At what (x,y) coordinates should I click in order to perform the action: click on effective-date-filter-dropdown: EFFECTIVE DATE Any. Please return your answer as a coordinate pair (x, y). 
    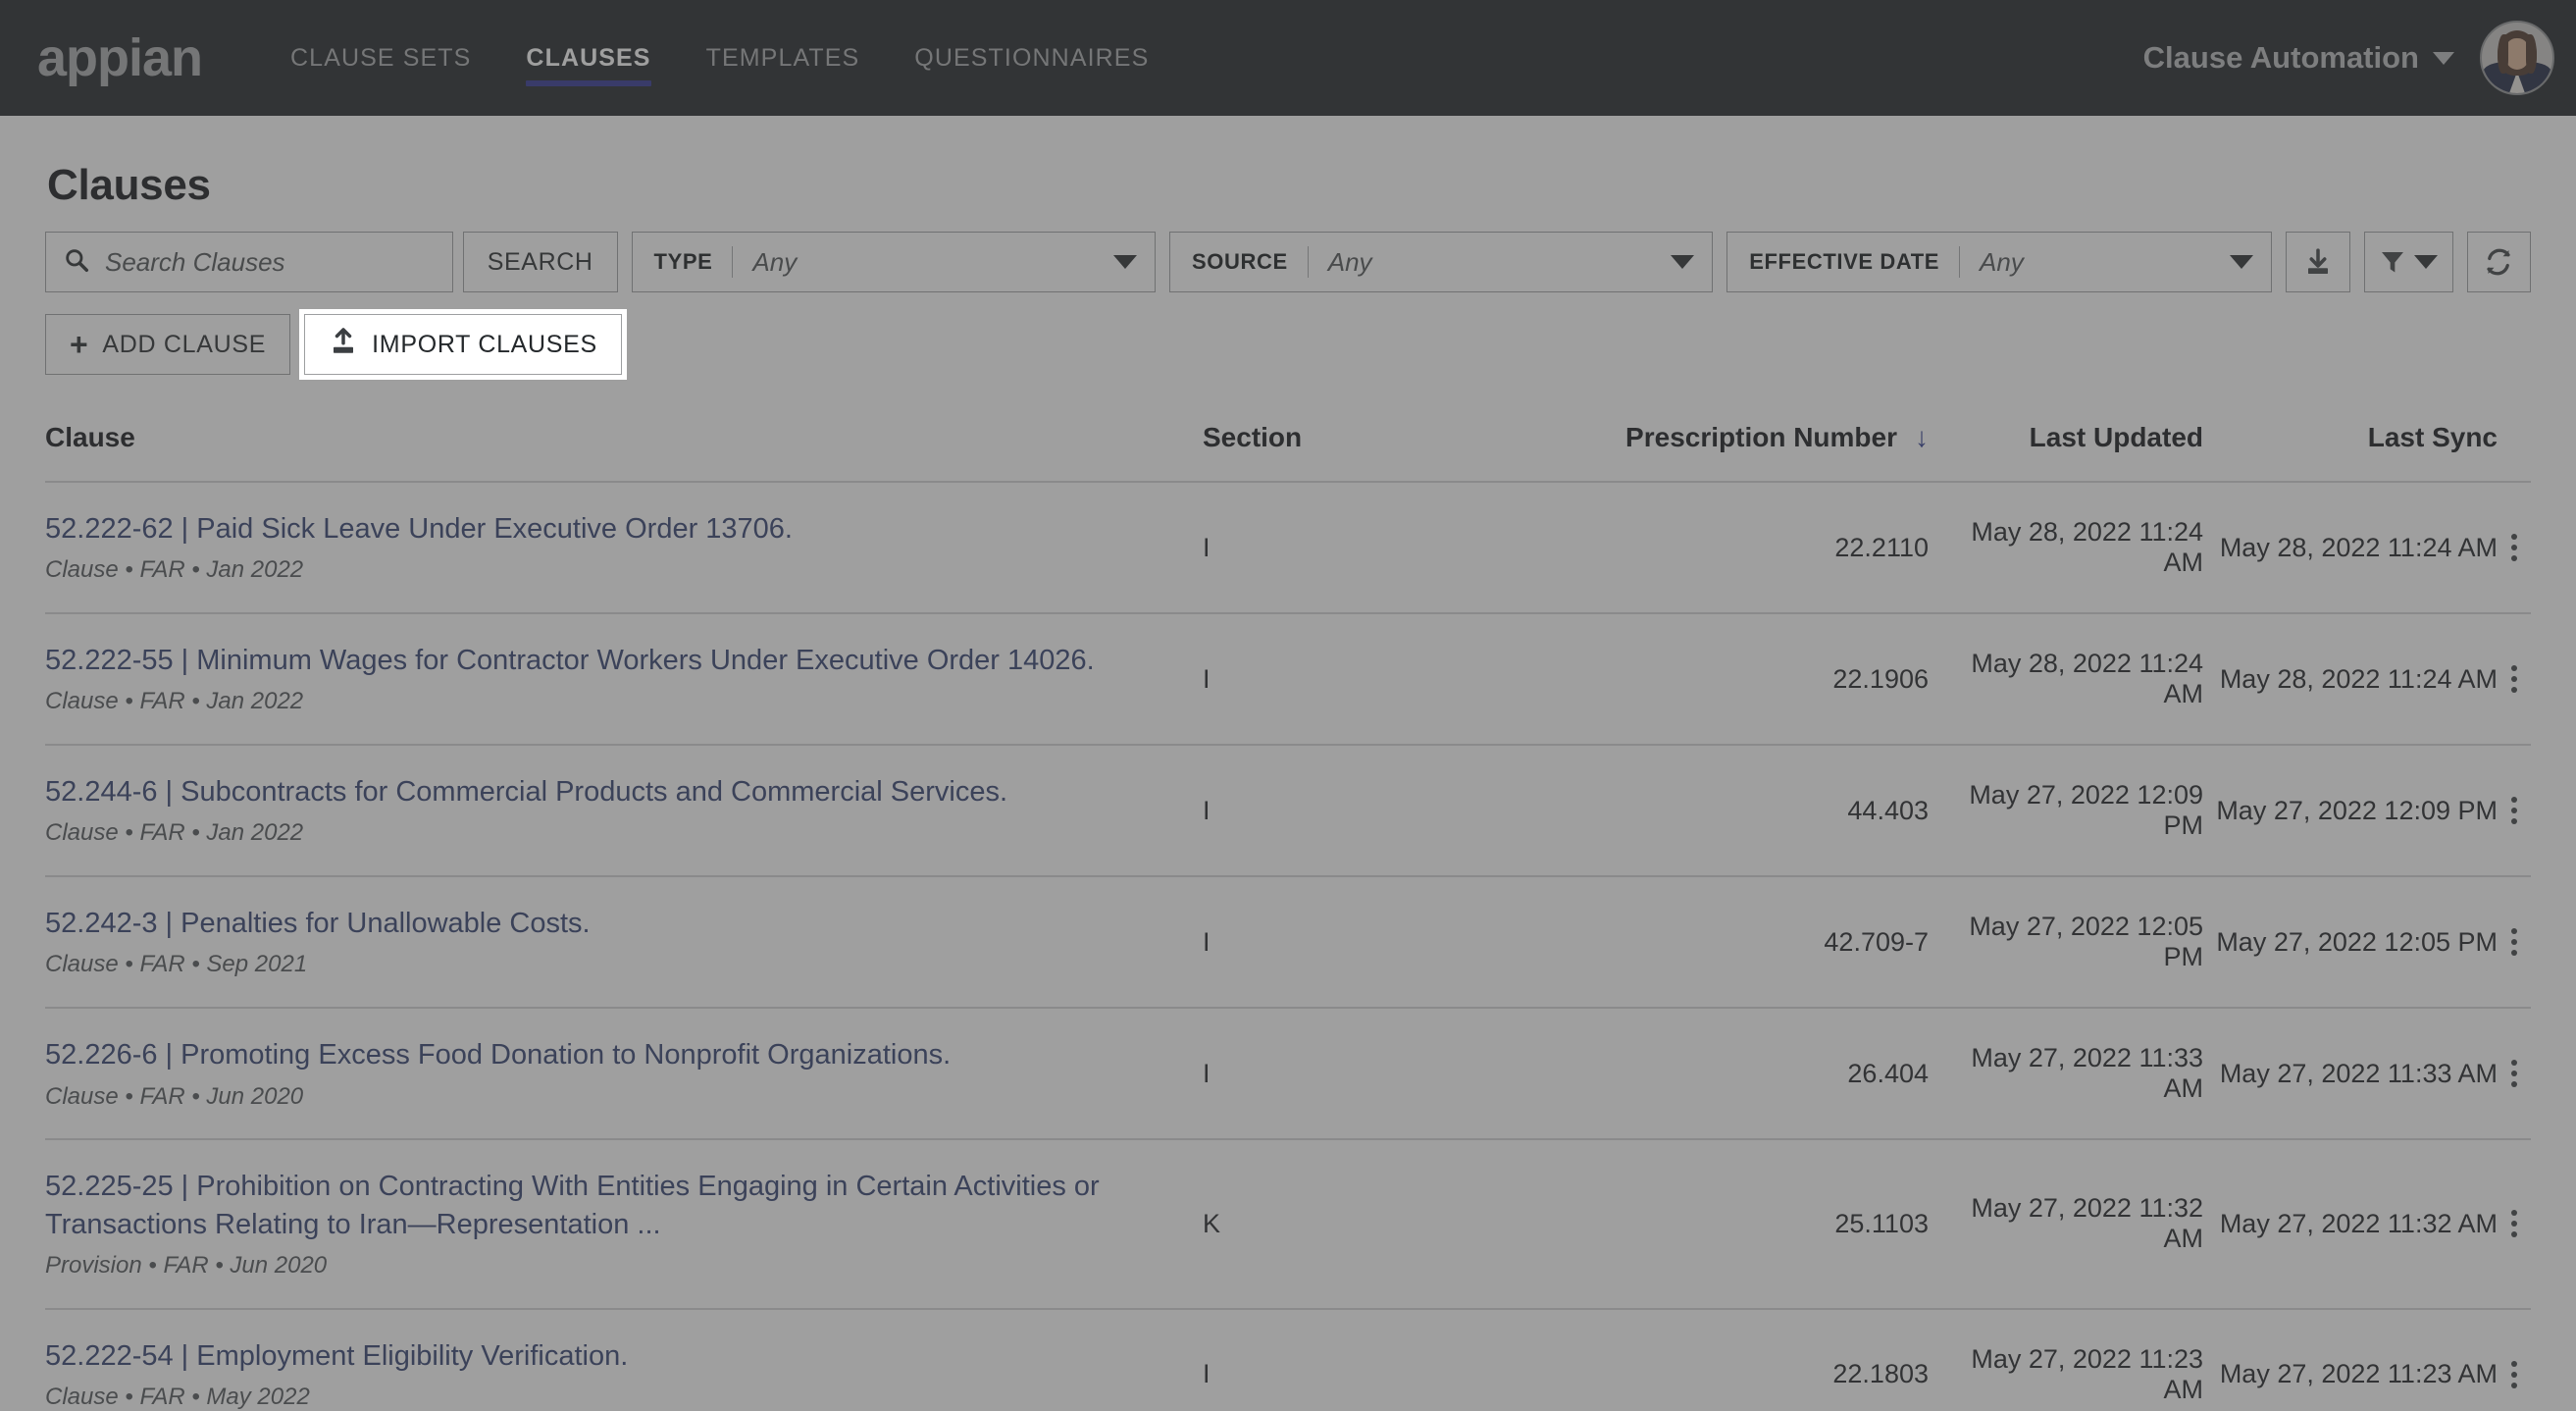
    Looking at the image, I should click on (1999, 262).